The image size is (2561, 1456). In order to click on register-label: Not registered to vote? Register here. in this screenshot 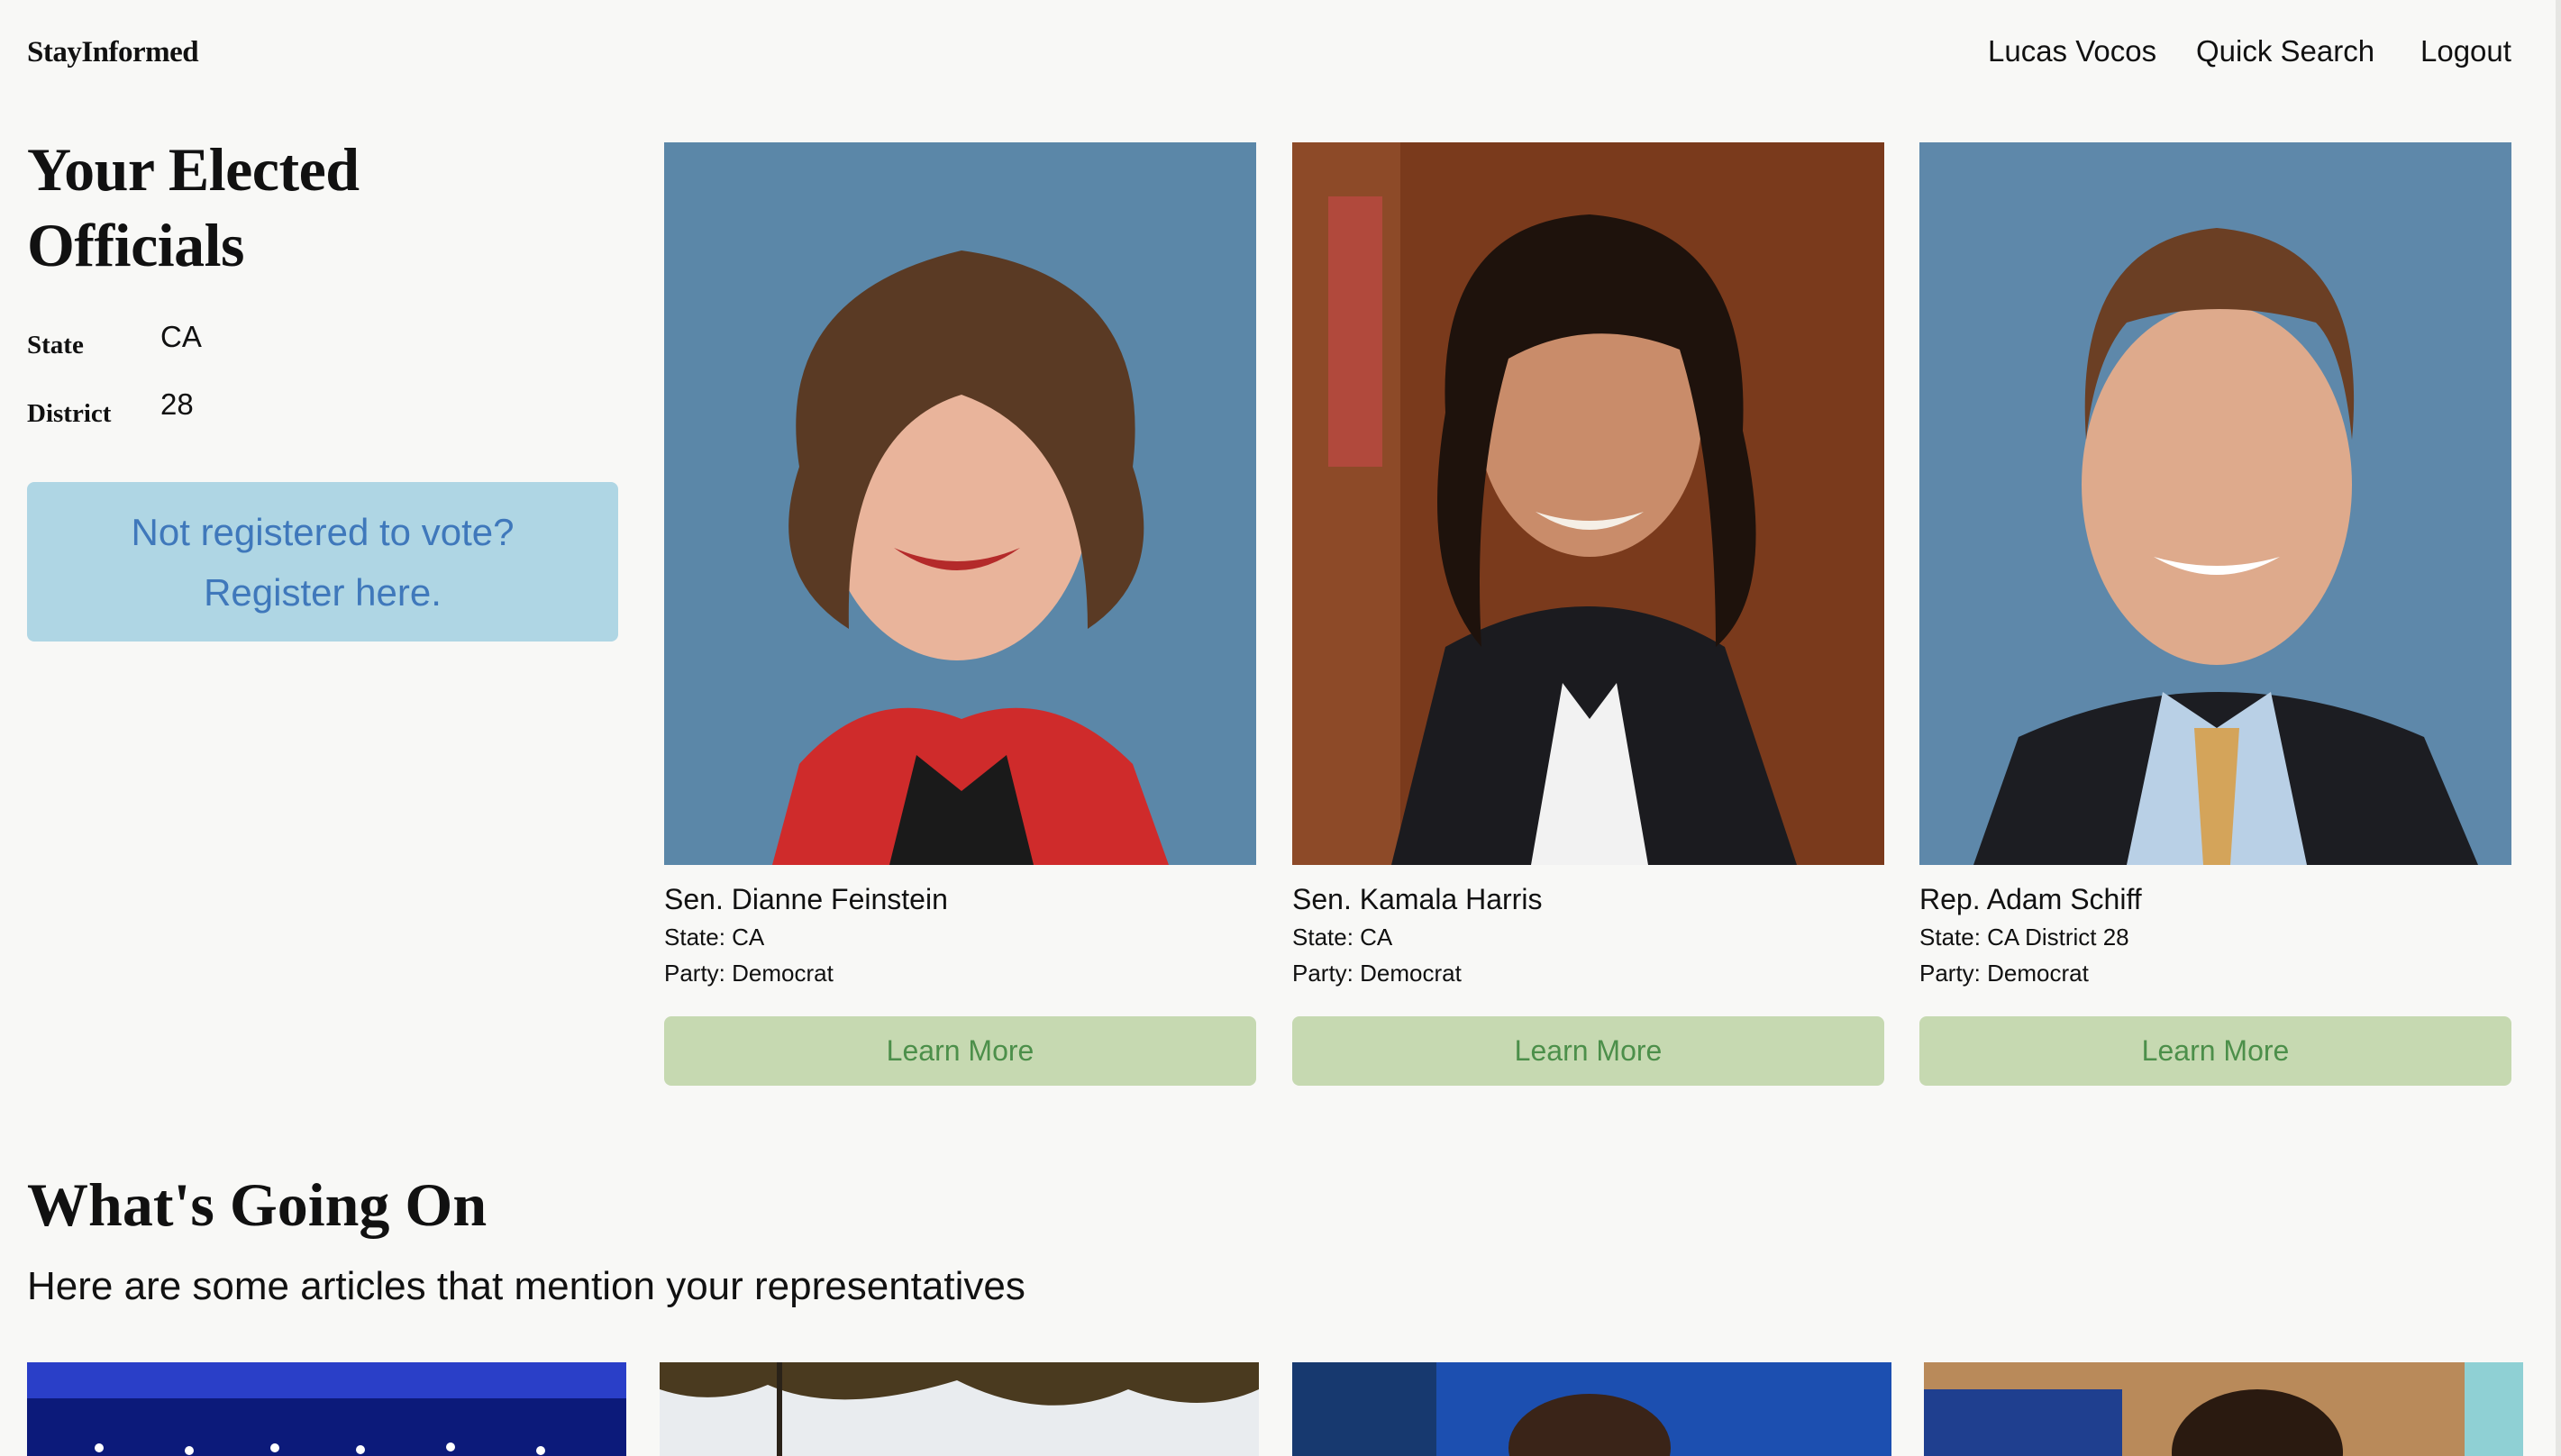, I will do `click(323, 562)`.